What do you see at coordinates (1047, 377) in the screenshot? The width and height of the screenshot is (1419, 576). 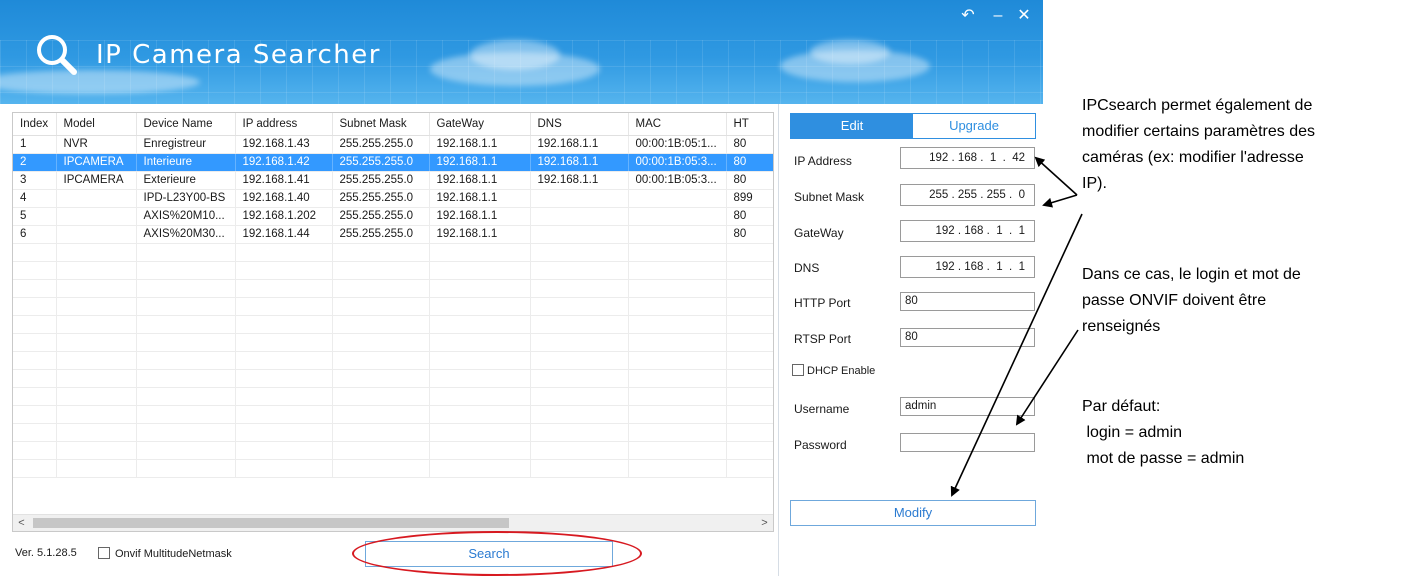 I see `arrow-to-credentials` at bounding box center [1047, 377].